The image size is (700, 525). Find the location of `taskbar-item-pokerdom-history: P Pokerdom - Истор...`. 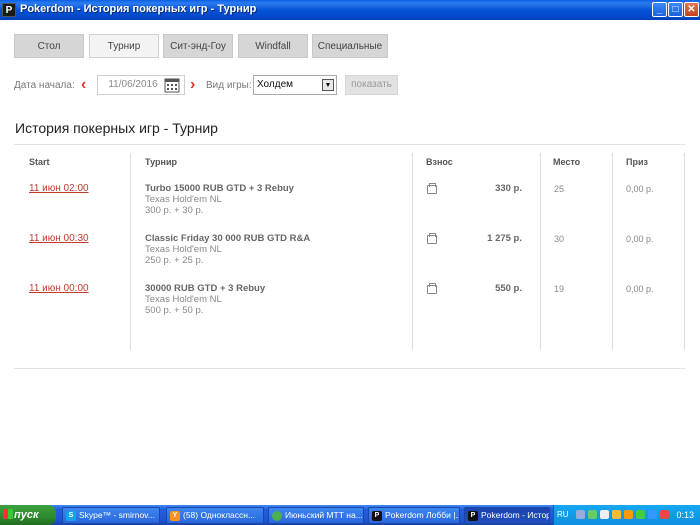

taskbar-item-pokerdom-history: P Pokerdom - Истор... is located at coordinates (507, 515).